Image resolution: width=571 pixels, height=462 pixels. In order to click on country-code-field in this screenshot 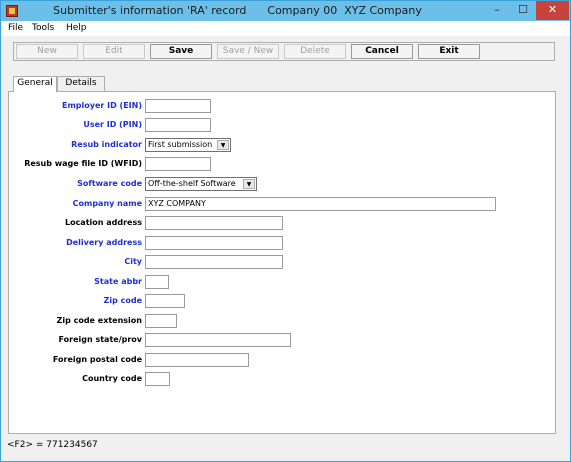, I will do `click(157, 379)`.